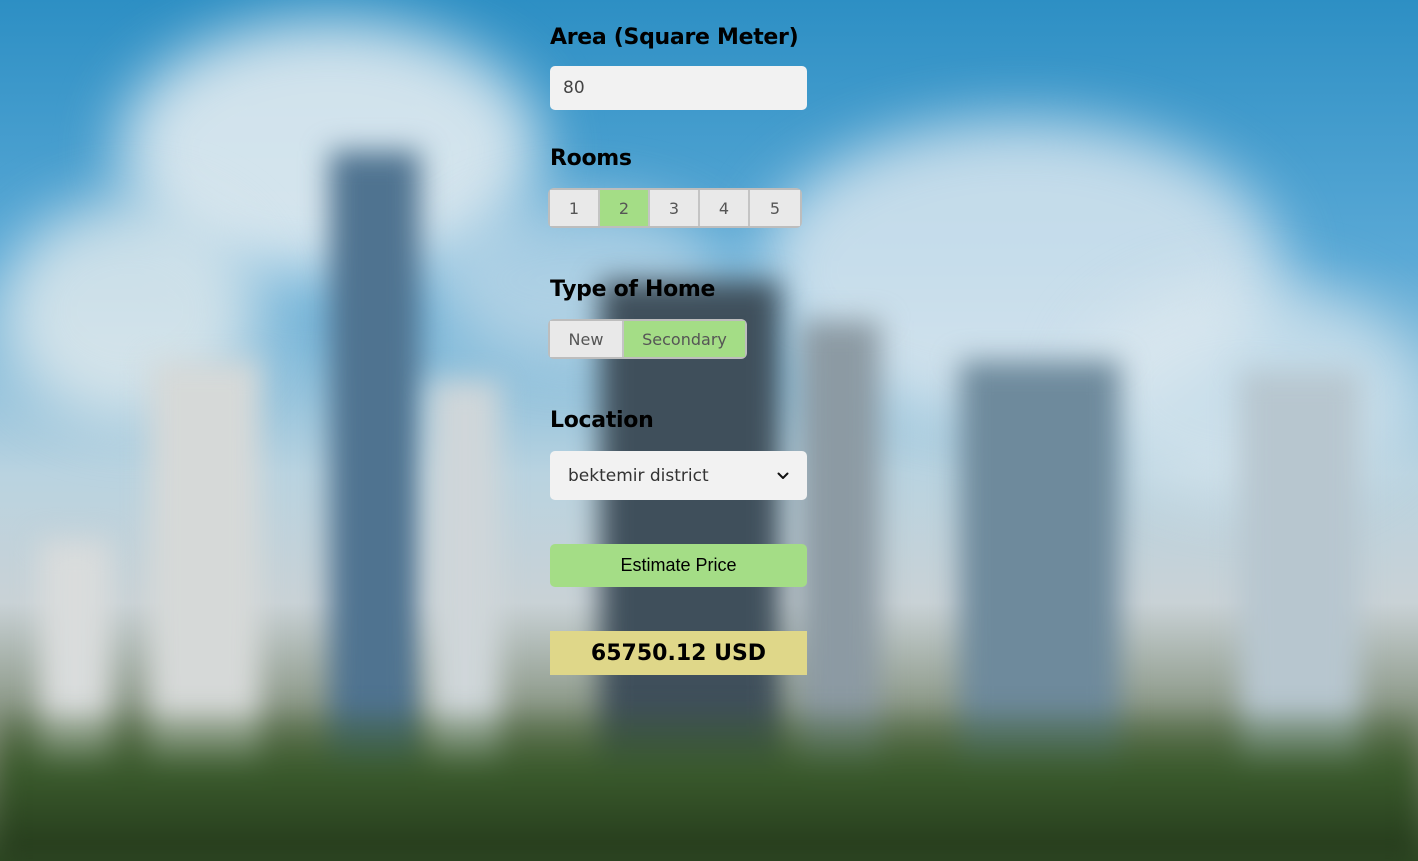 Image resolution: width=1418 pixels, height=861 pixels. I want to click on room-option-5: 5, so click(775, 208).